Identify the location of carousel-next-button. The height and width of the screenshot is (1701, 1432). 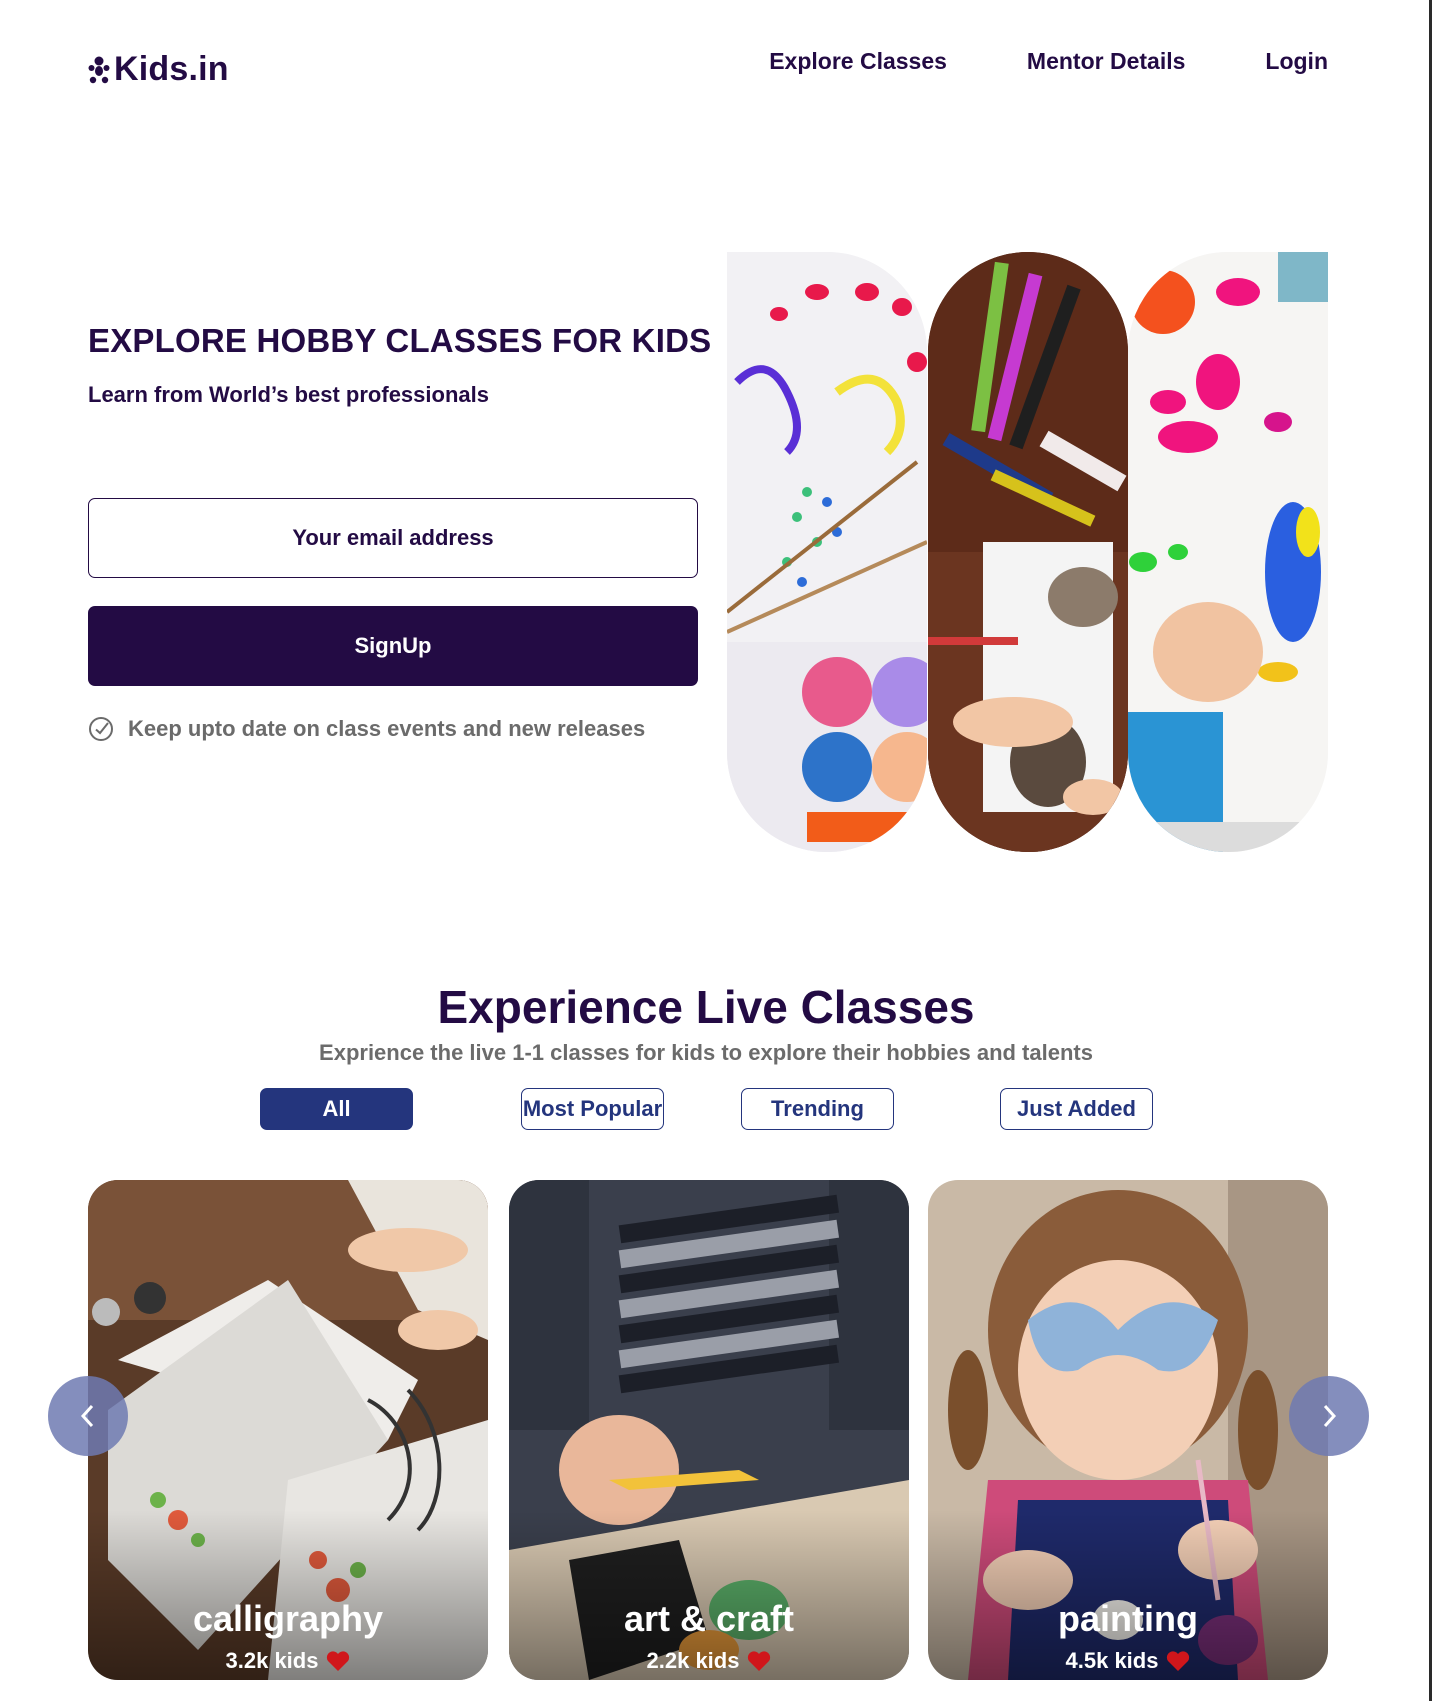
(1329, 1416).